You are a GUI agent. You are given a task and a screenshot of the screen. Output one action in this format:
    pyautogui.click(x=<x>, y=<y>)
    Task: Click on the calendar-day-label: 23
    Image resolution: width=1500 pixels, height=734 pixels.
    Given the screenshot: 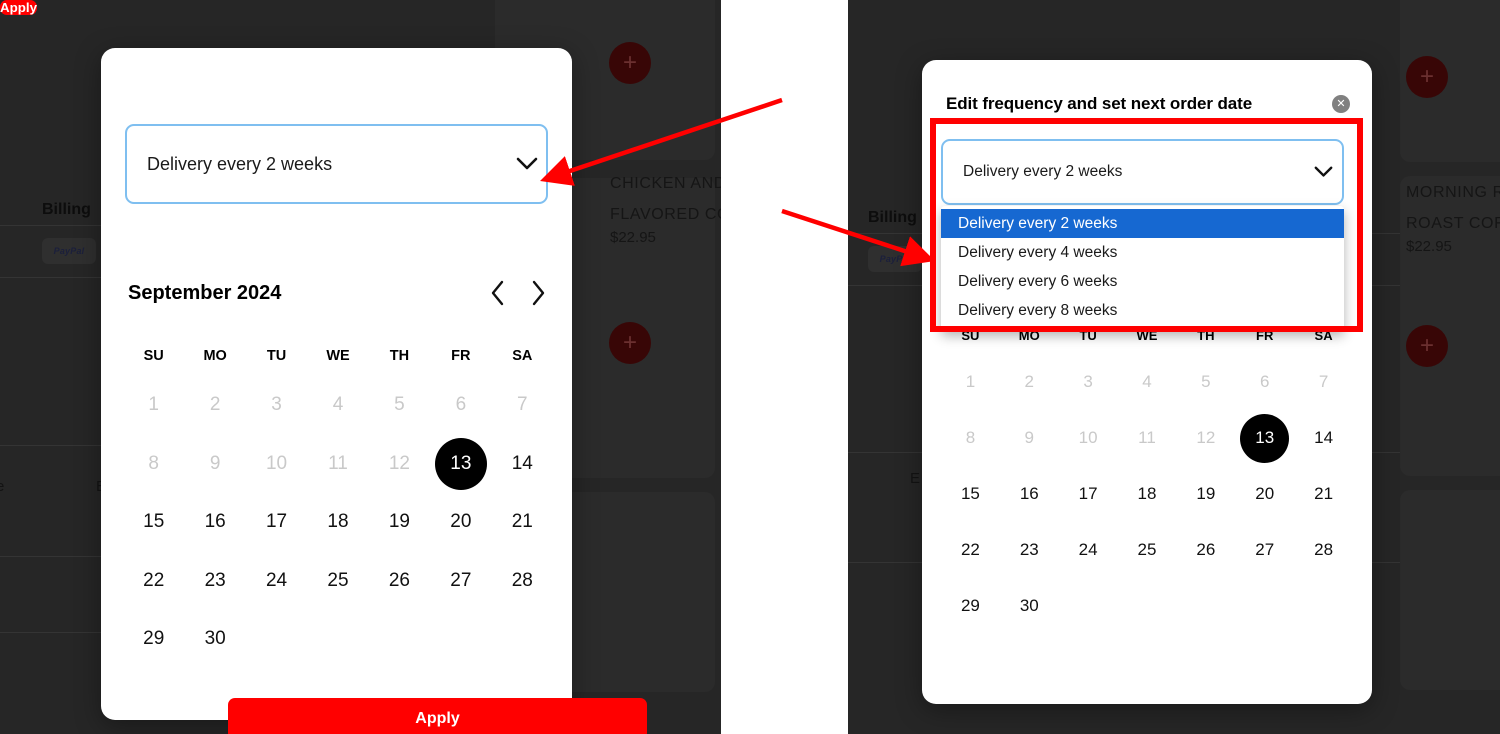 What is the action you would take?
    pyautogui.click(x=1029, y=549)
    